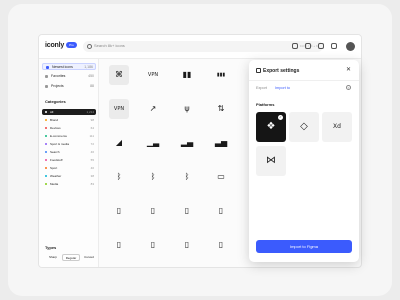  What do you see at coordinates (221, 143) in the screenshot?
I see `icon-cell: ▃▅` at bounding box center [221, 143].